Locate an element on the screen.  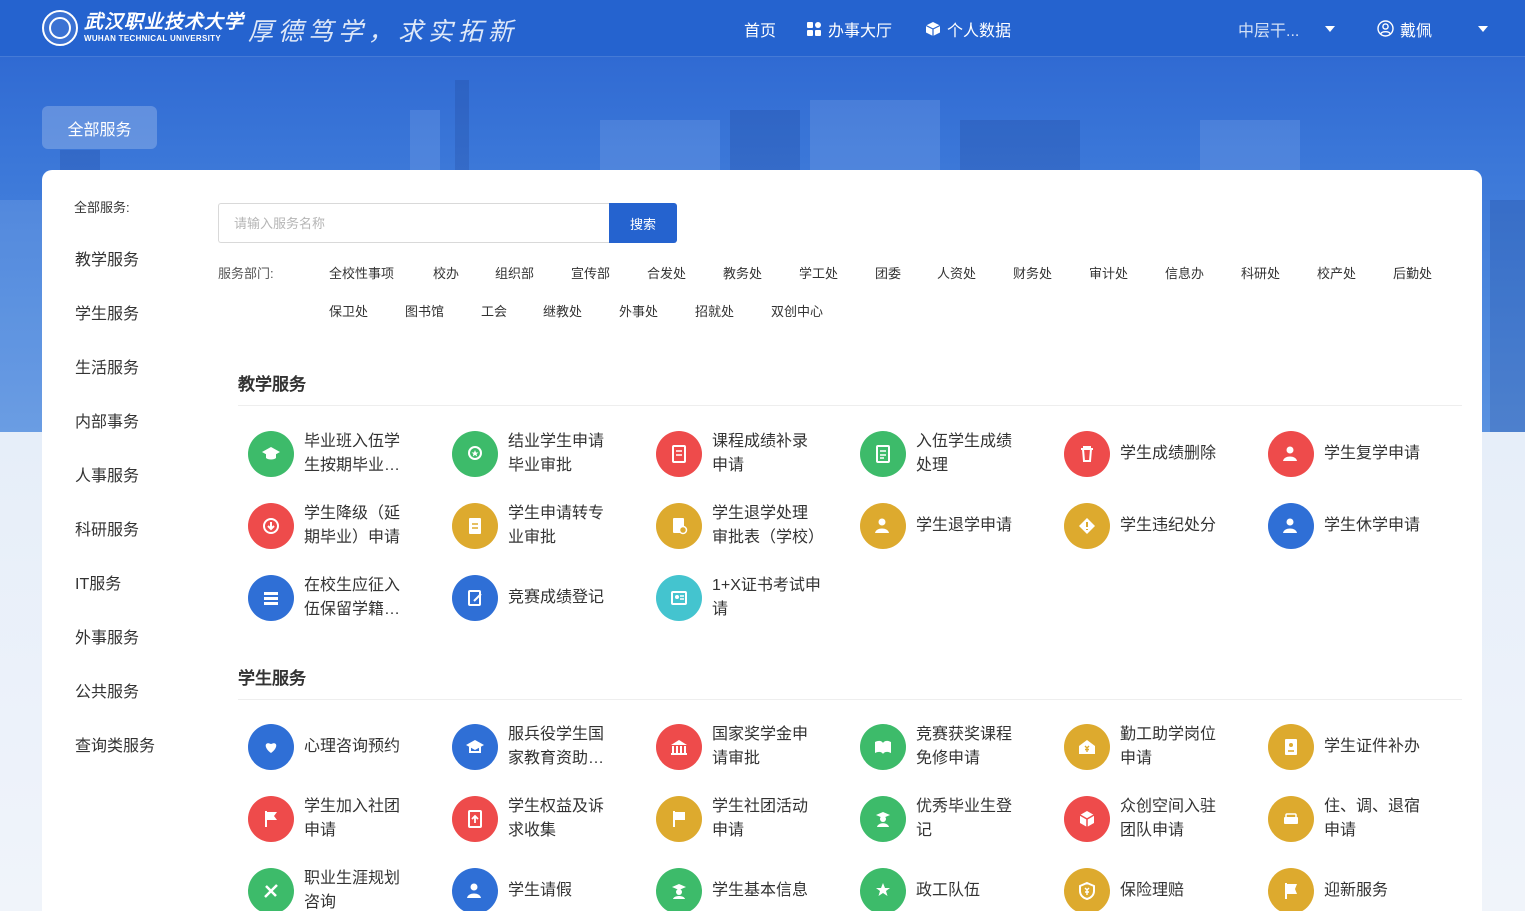
service-item: 学生证件补办 is located at coordinates (1363, 747).